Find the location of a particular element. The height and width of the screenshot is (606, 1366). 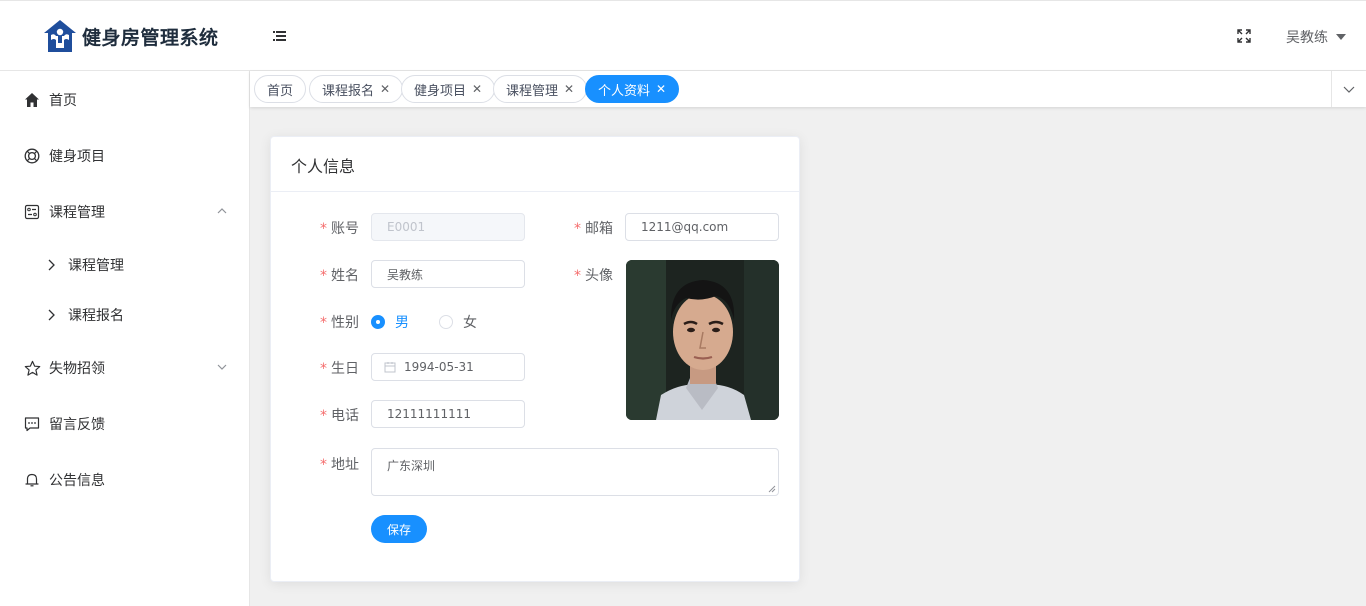

sidebar-item-label: 失物招领 is located at coordinates (77, 369).